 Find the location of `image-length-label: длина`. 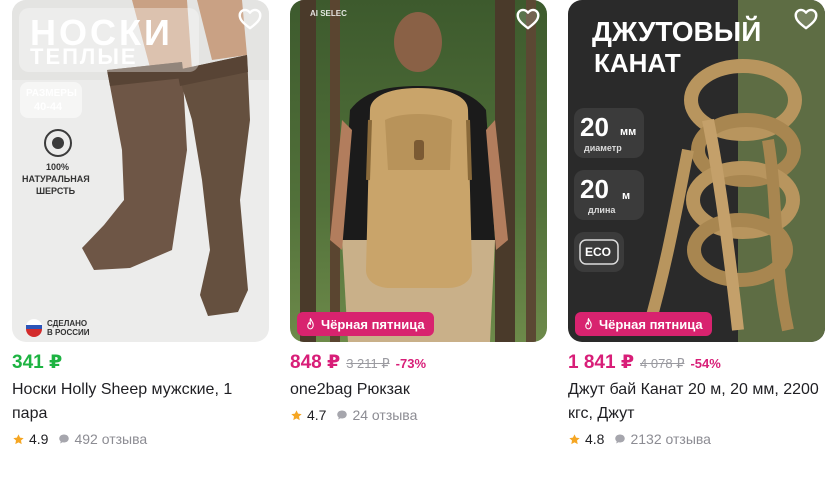

image-length-label: длина is located at coordinates (602, 210).